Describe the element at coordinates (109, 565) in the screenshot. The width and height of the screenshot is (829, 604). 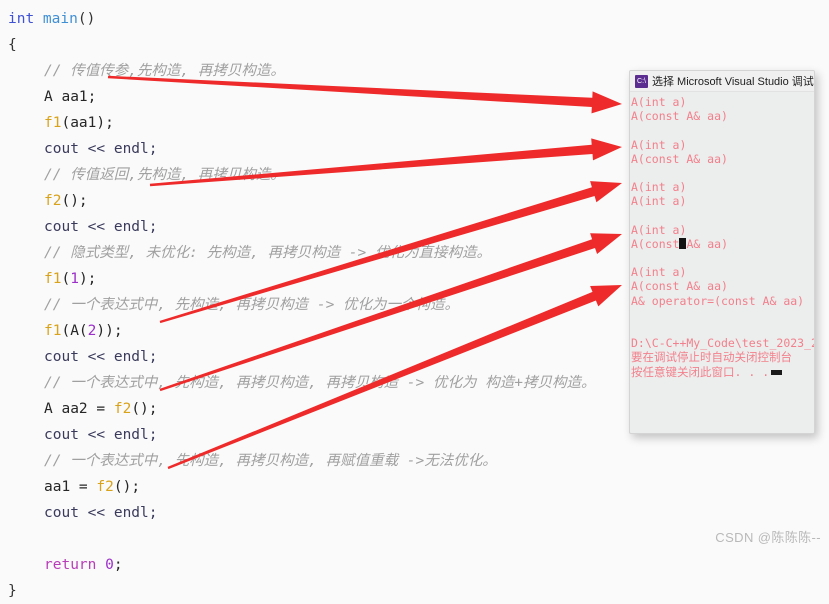
I see `code-token: 0` at that location.